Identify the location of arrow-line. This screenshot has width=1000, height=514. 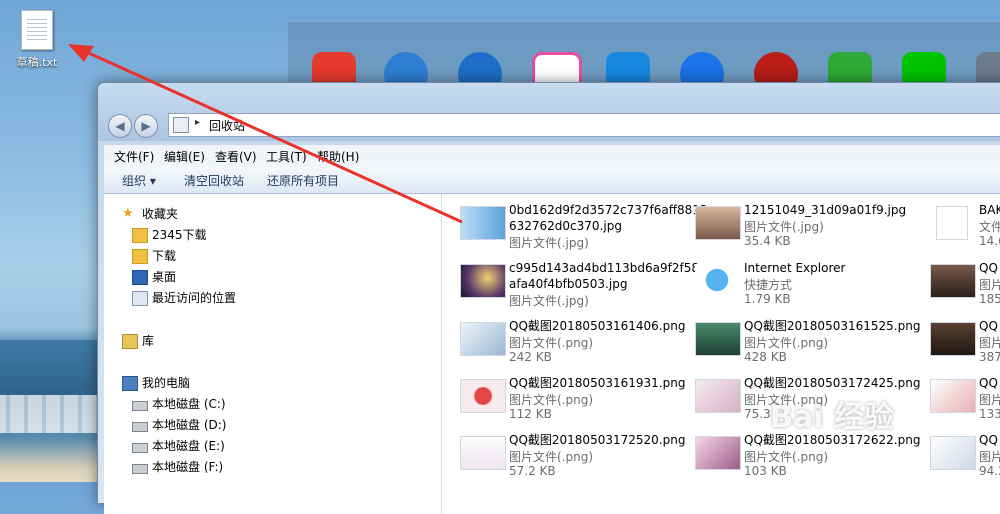
(272, 136).